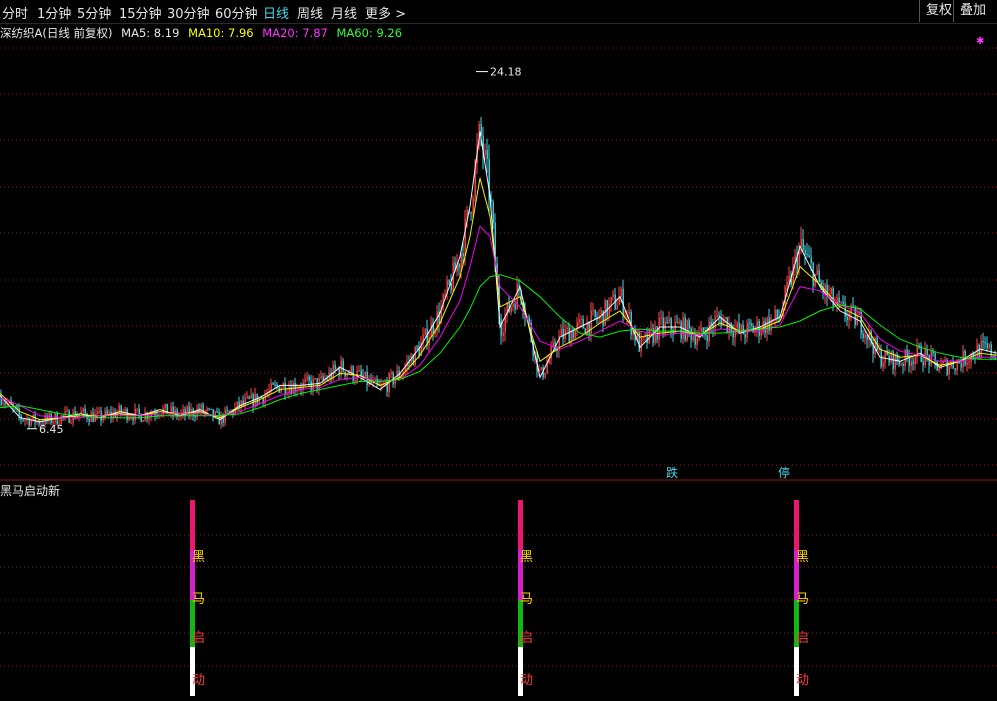 The width and height of the screenshot is (997, 701). I want to click on marker-die: 跌, so click(672, 472).